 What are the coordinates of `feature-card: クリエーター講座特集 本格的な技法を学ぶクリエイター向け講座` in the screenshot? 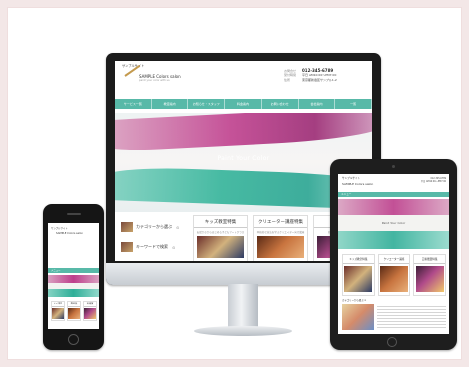 It's located at (280, 238).